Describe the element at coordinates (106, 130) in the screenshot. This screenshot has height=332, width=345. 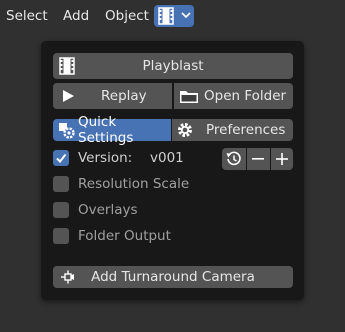
I see `tab-quick-settings-label: Quick Settings` at that location.